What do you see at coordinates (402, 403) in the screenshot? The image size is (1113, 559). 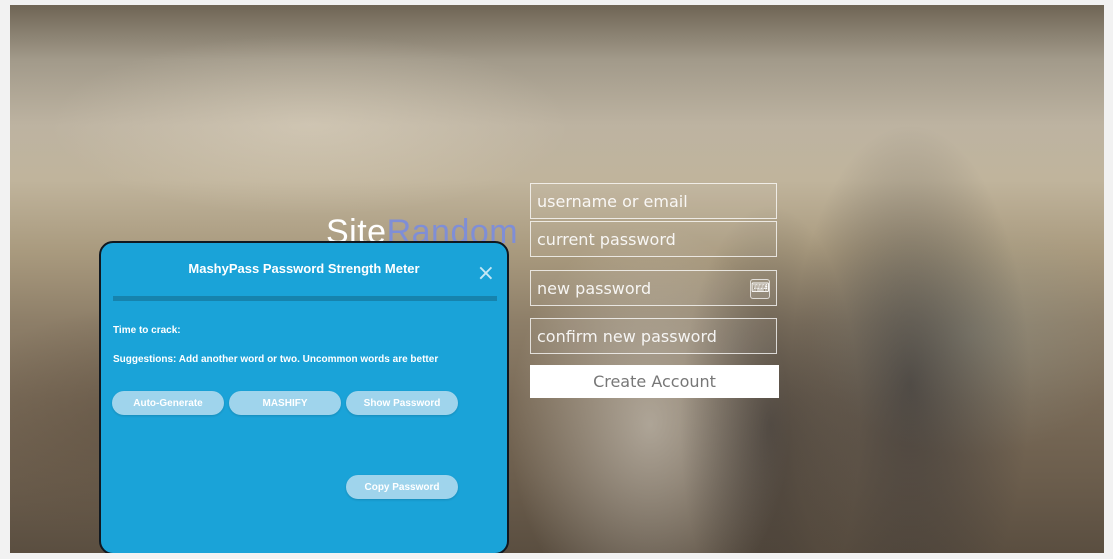 I see `show-password-button: Show Password` at bounding box center [402, 403].